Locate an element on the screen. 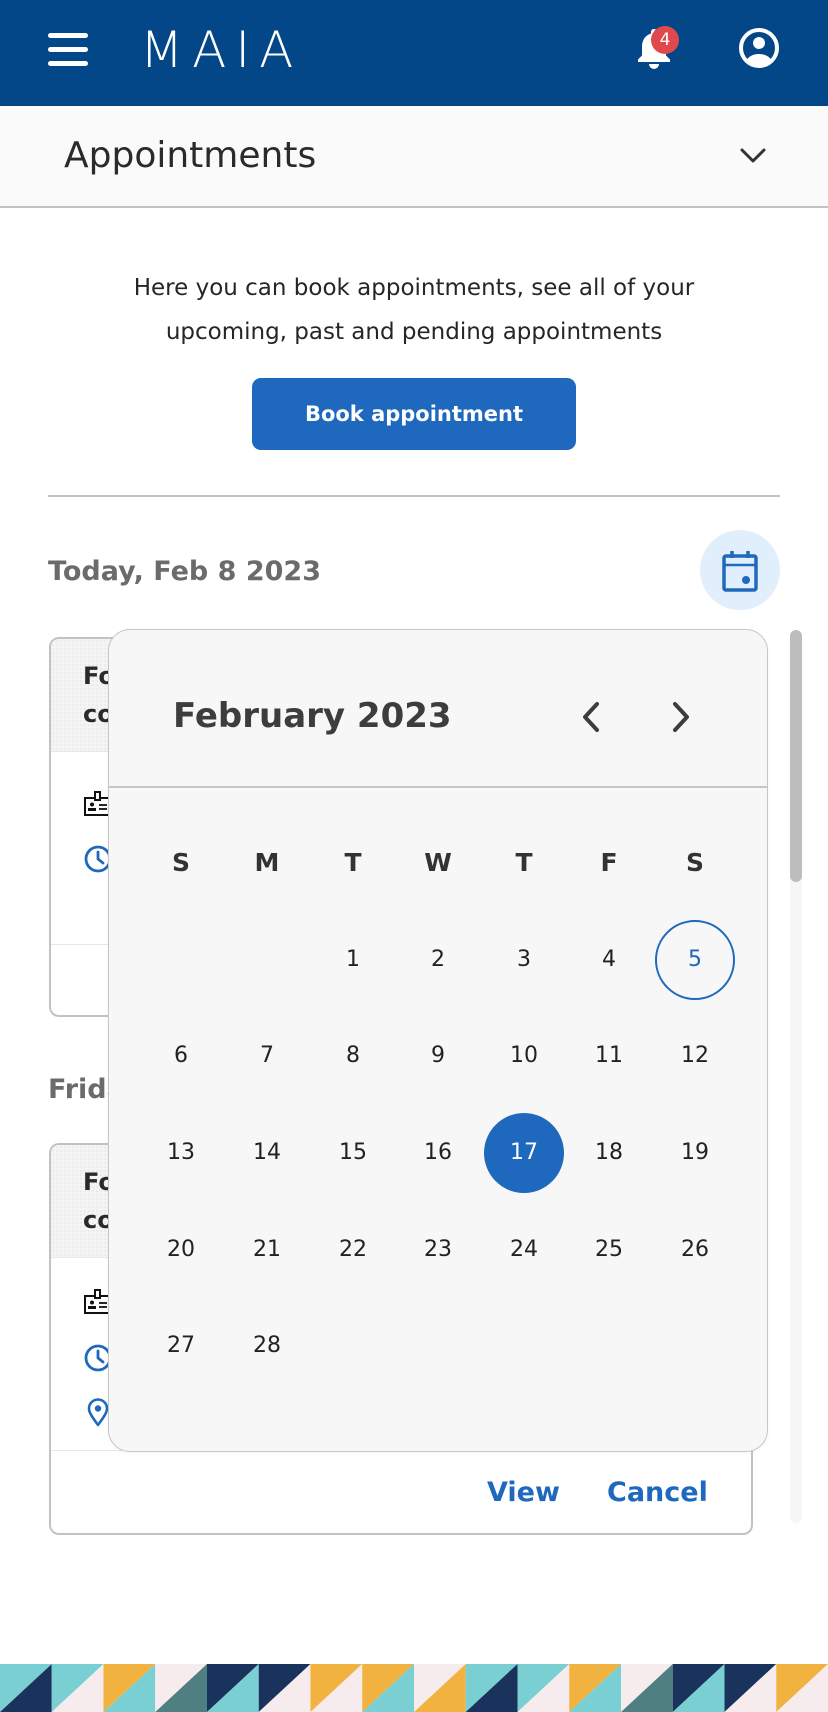  view-button: View is located at coordinates (523, 1493).